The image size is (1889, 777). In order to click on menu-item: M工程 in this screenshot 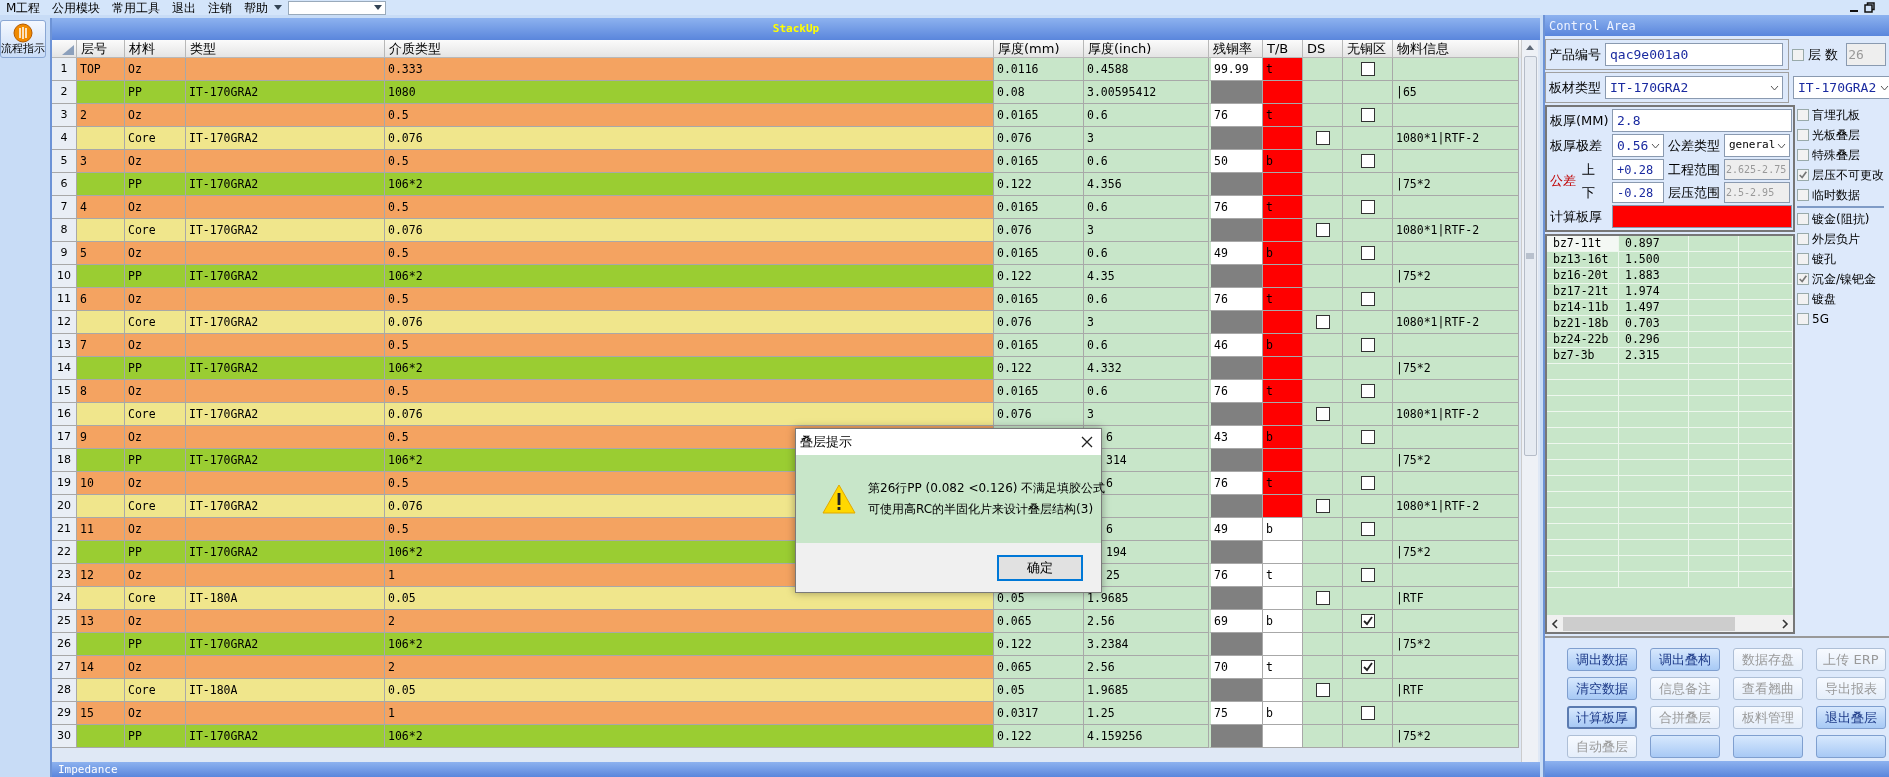, I will do `click(23, 7)`.